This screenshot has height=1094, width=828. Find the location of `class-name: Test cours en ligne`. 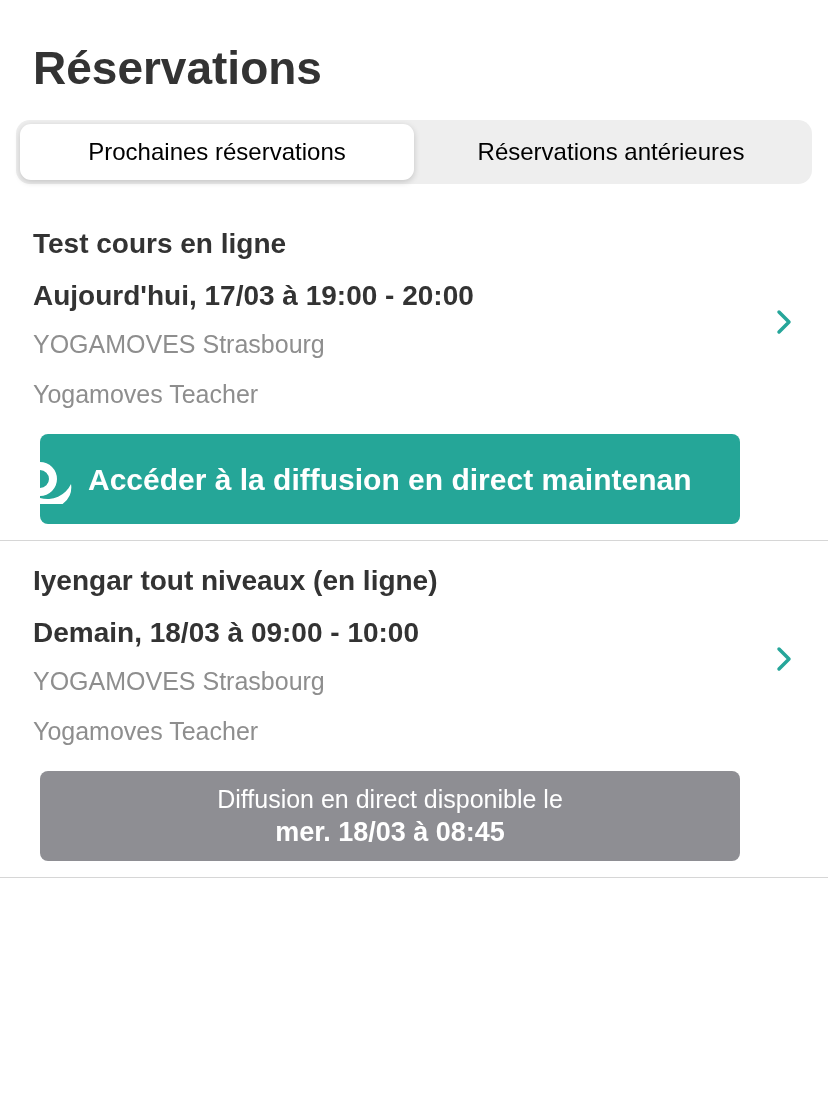

class-name: Test cours en ligne is located at coordinates (160, 244).